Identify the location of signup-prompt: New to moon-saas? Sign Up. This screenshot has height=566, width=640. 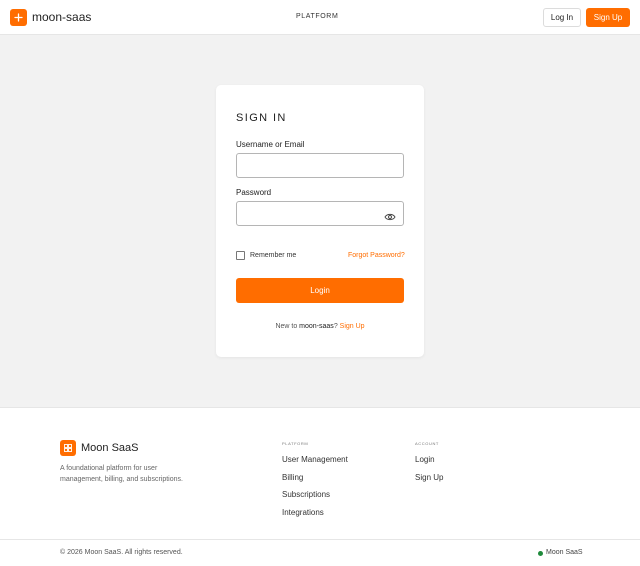
(320, 326).